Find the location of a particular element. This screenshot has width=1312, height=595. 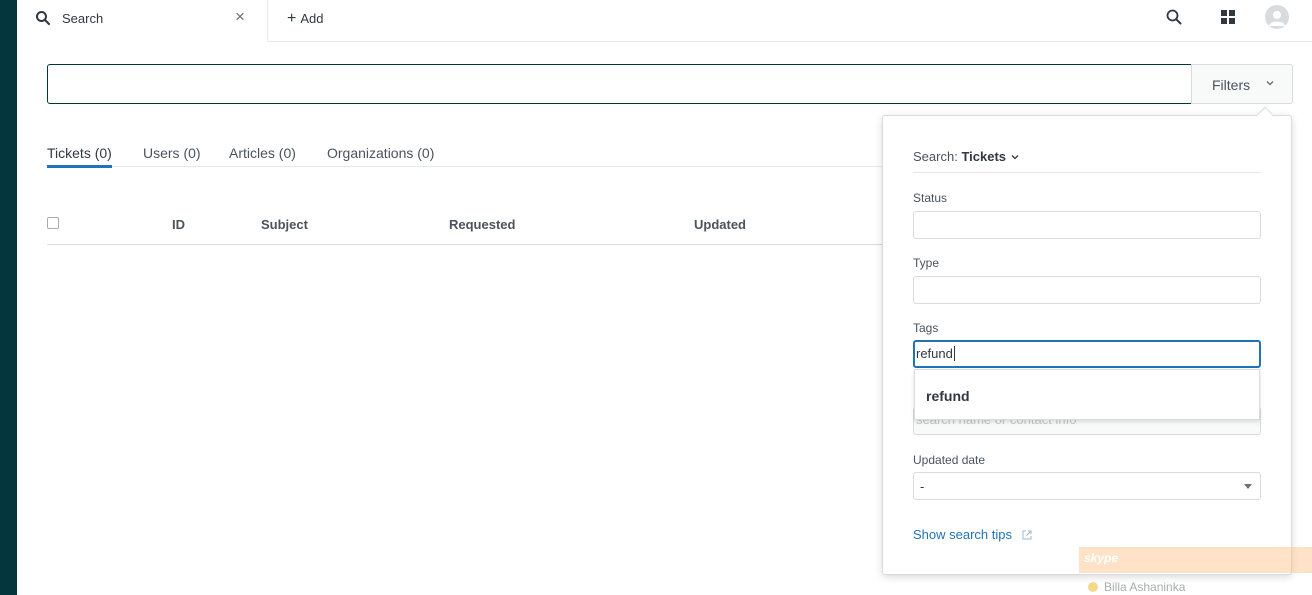

skype-user: Billa Ashaninka is located at coordinates (1136, 587).